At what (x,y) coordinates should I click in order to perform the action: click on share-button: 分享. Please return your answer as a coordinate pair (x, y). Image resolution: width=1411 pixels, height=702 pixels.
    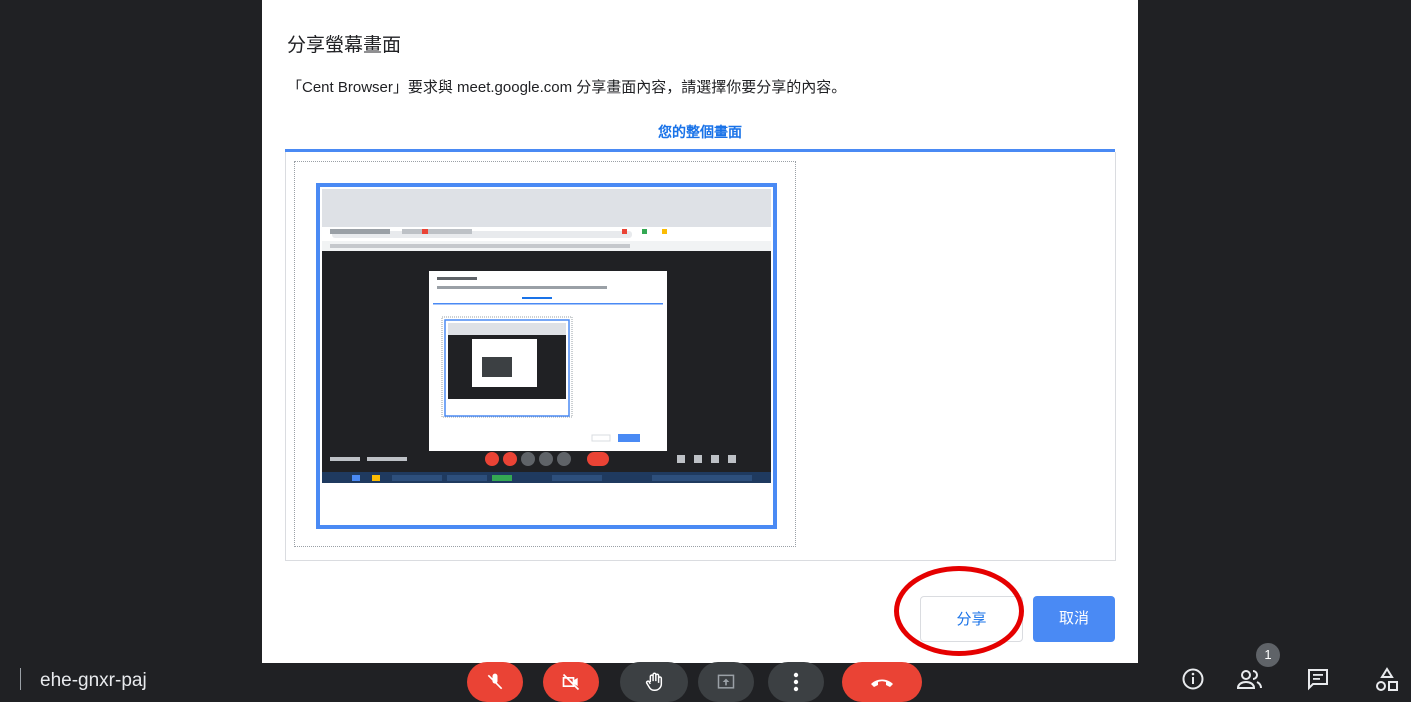
    Looking at the image, I should click on (971, 619).